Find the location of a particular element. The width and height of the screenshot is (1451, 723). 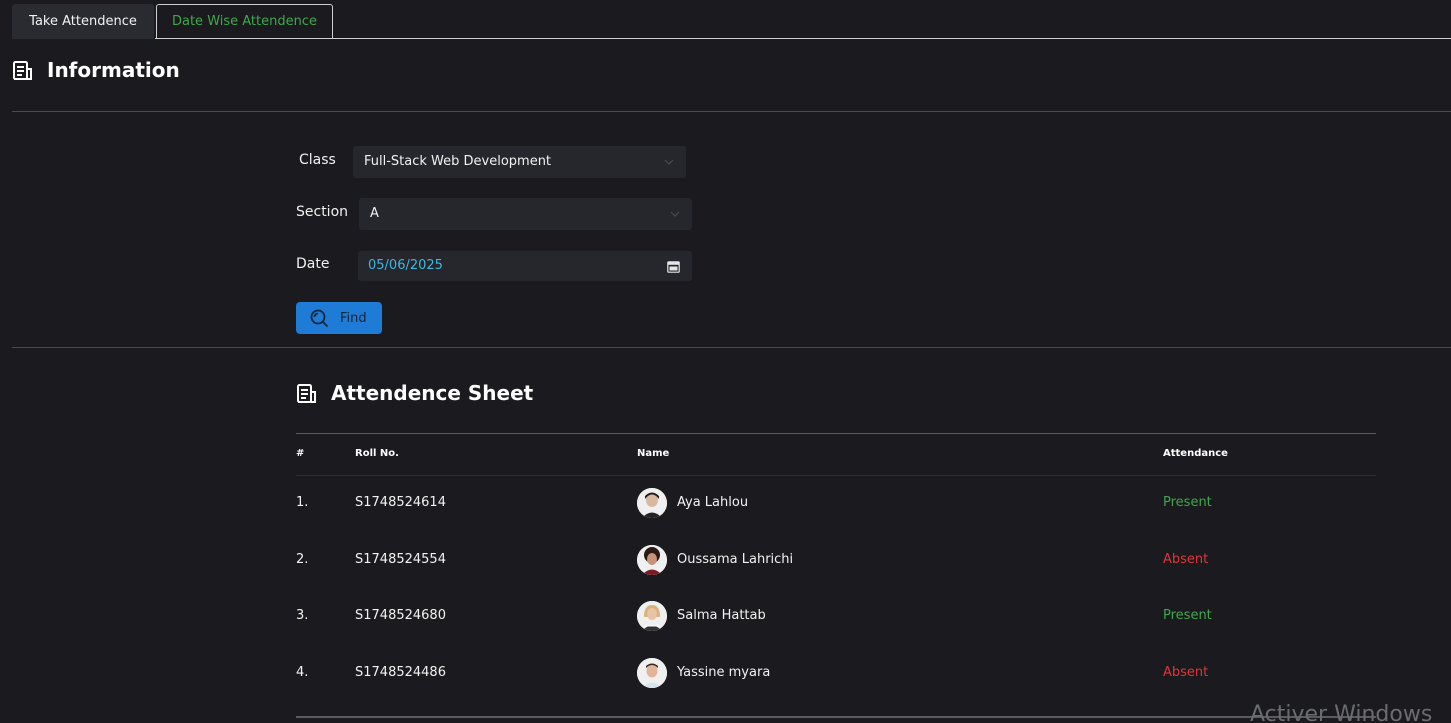

class-select-value: Full-Stack Web Development is located at coordinates (458, 161).